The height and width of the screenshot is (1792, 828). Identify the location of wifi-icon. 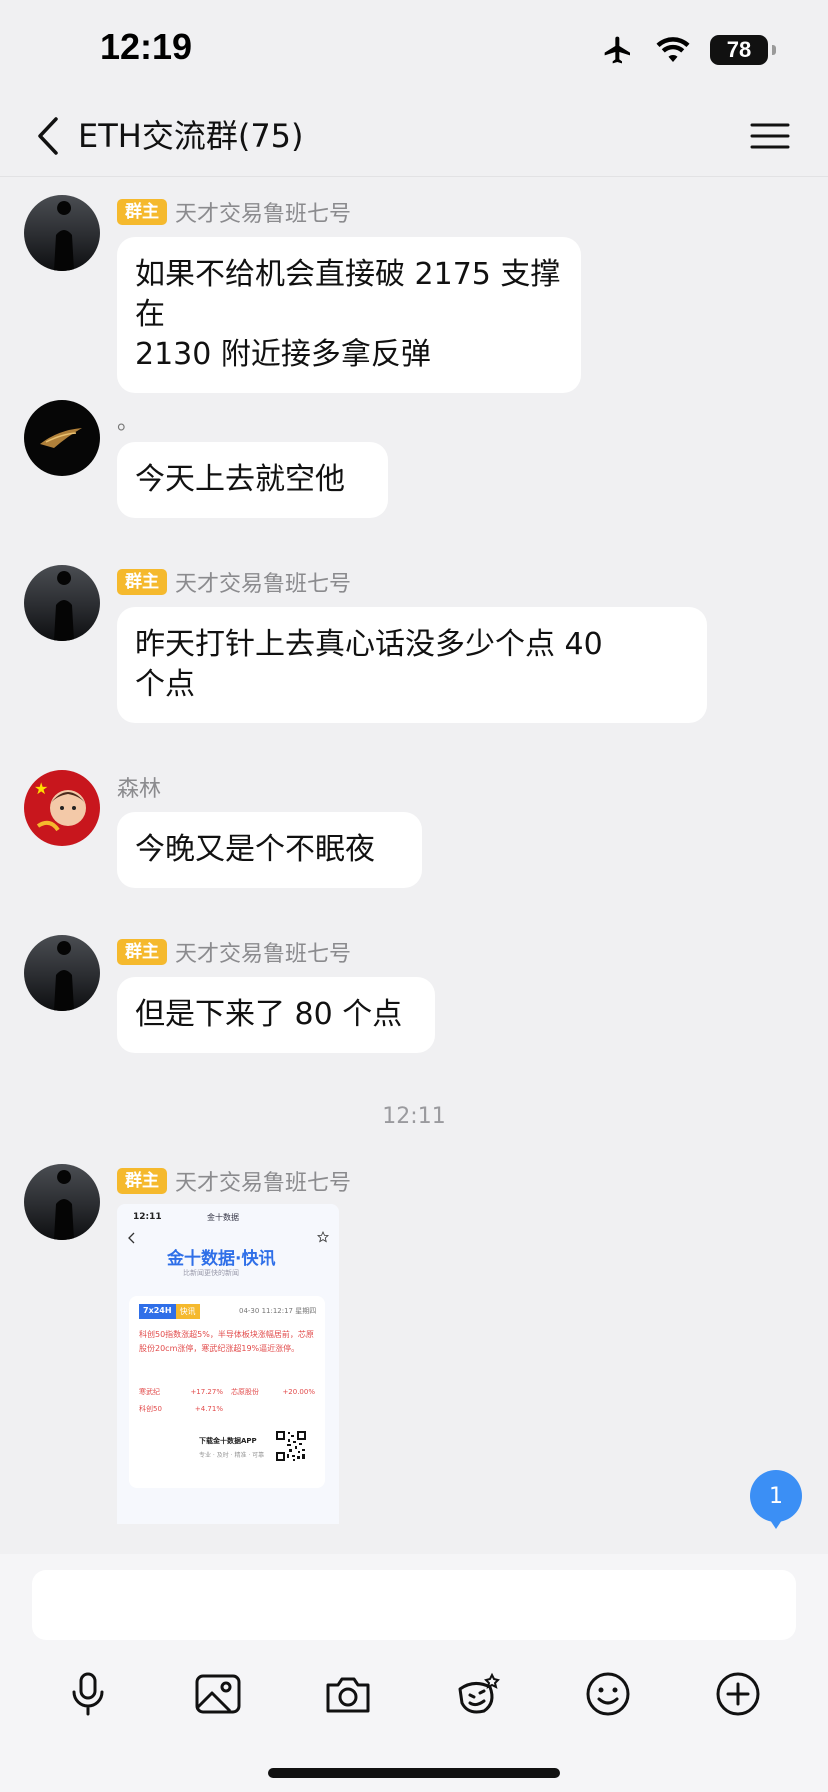
(673, 49).